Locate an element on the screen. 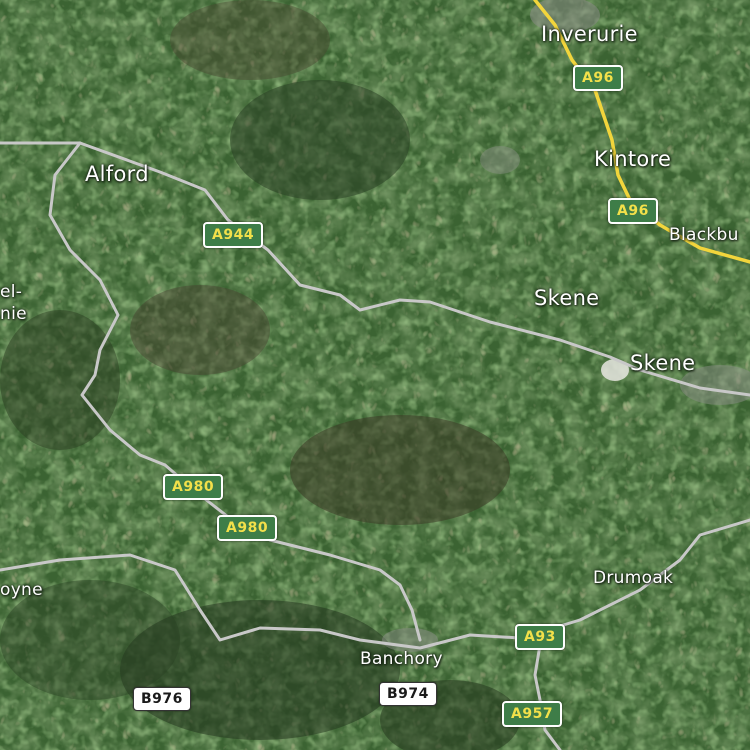 The height and width of the screenshot is (750, 750). place-label-aboyne-partial: oyne is located at coordinates (21, 590).